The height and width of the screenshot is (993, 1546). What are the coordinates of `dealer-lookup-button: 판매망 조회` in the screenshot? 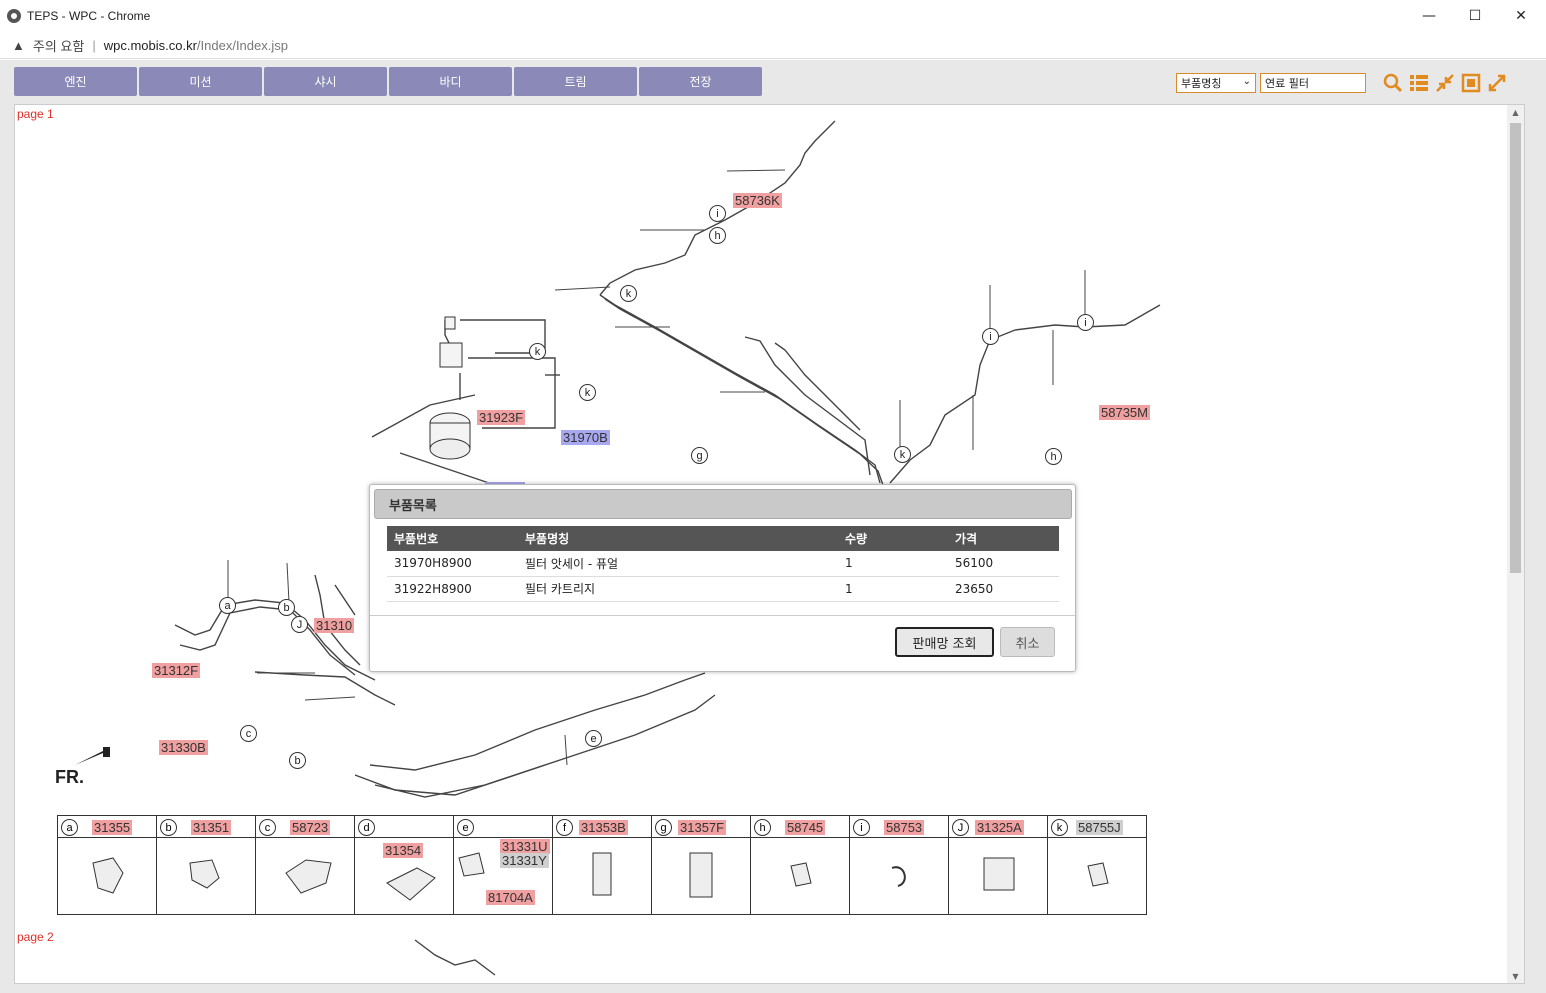 It's located at (944, 642).